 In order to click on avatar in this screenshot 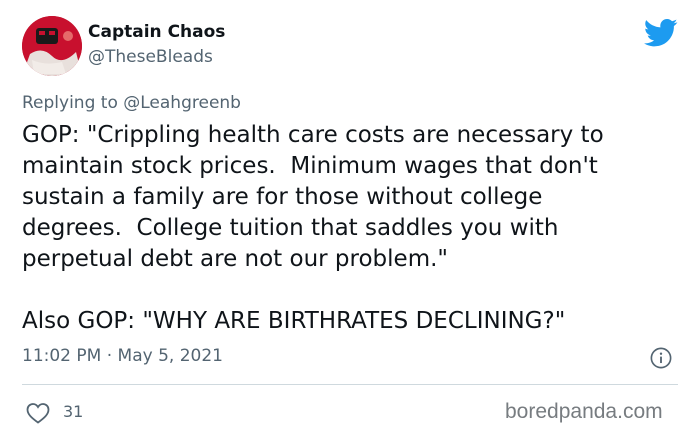, I will do `click(52, 46)`.